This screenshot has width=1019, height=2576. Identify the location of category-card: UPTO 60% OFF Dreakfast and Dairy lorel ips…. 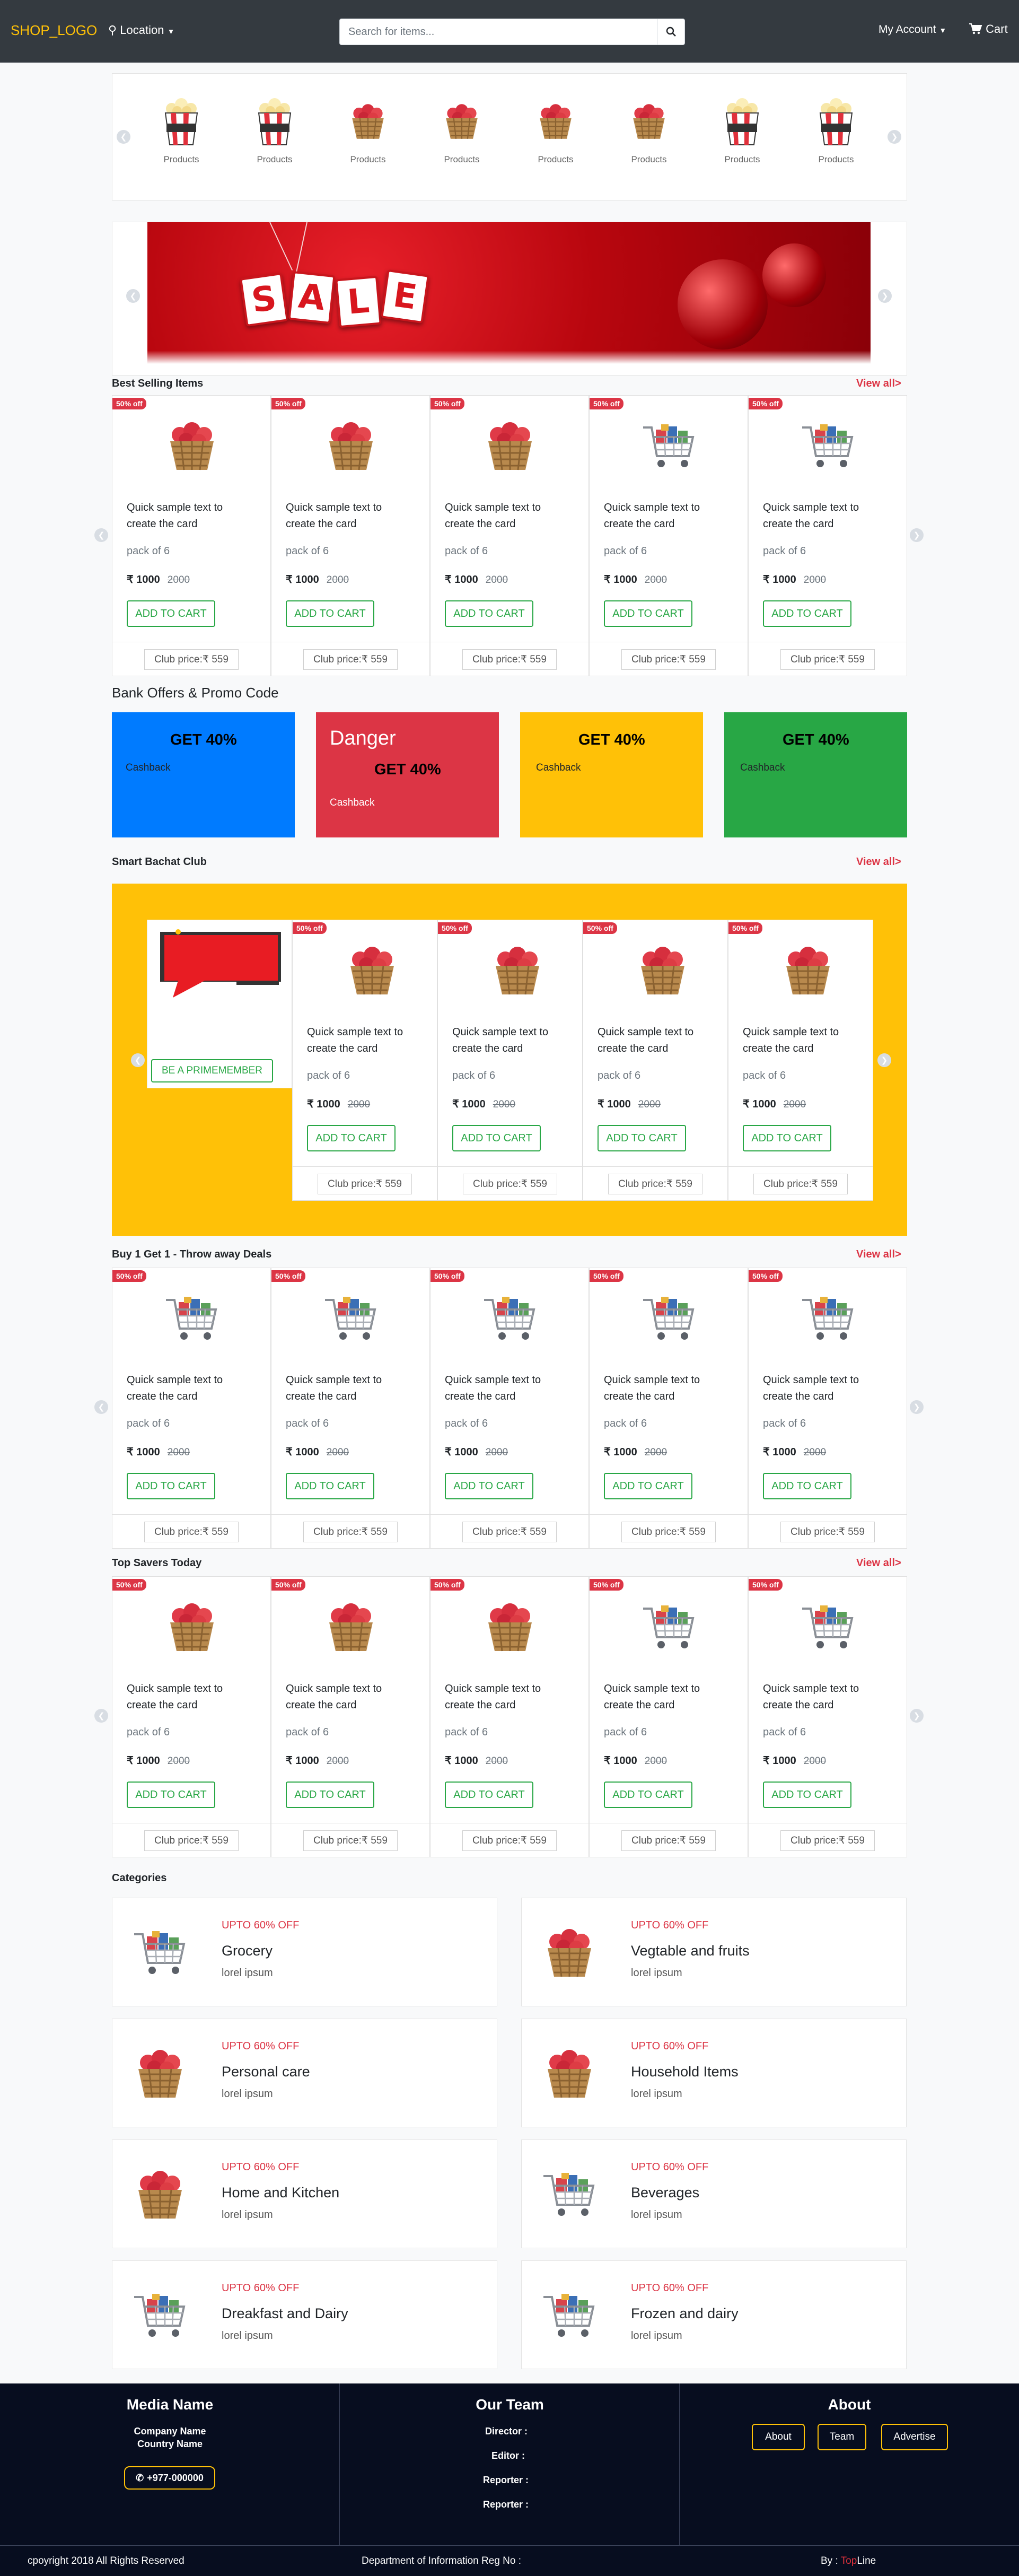
(304, 2314).